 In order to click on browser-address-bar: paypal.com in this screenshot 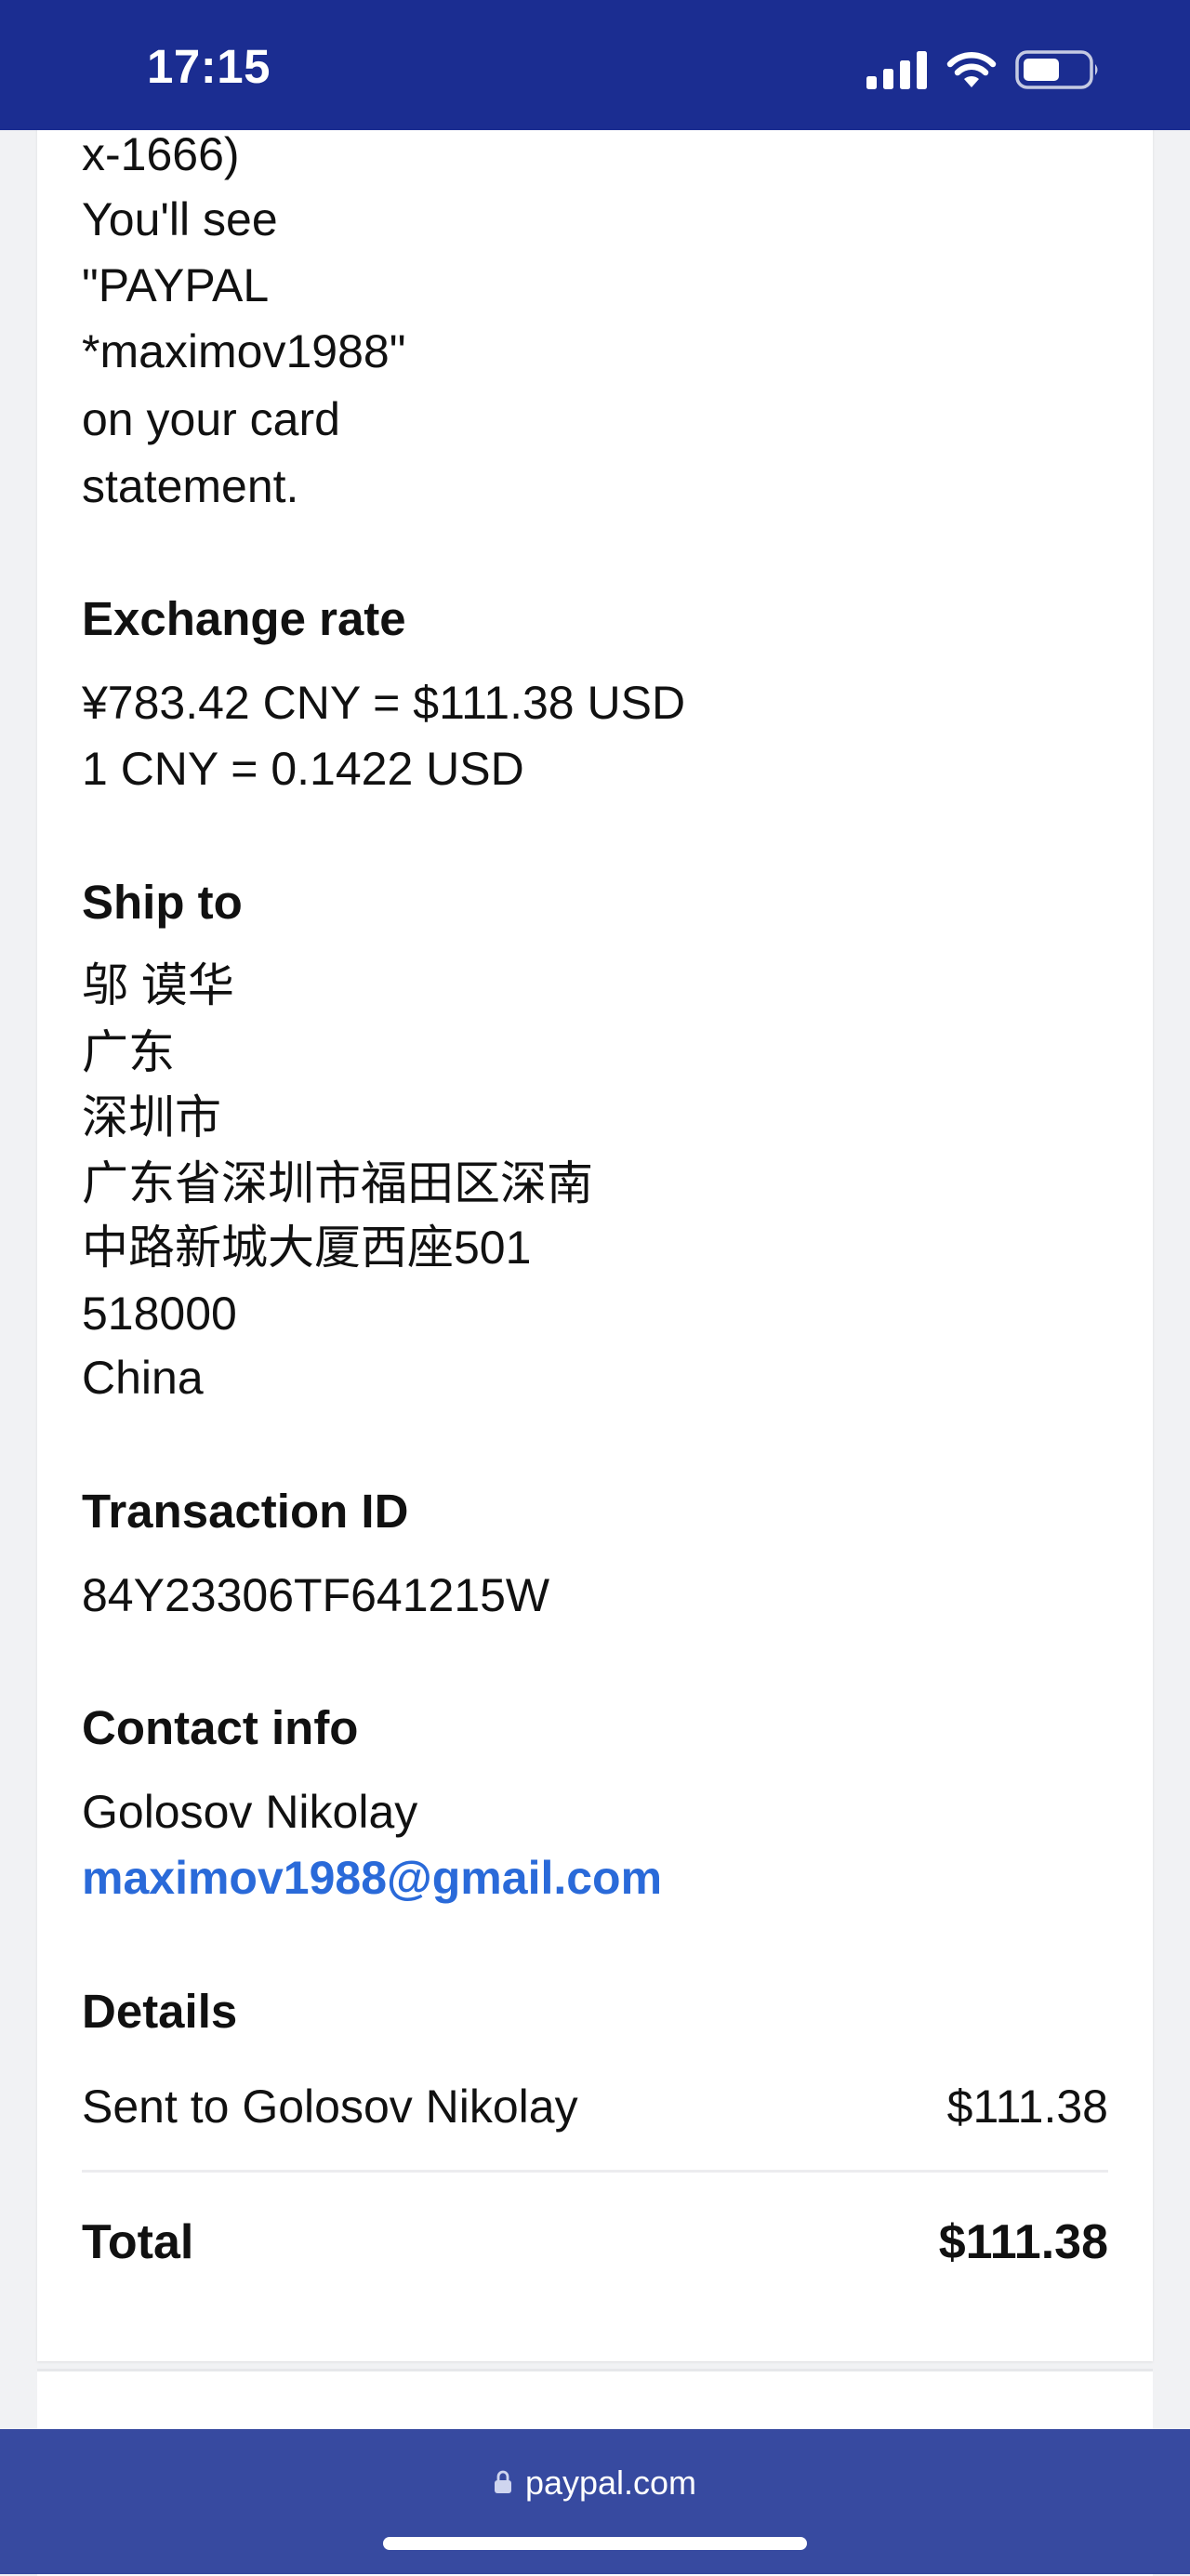, I will do `click(595, 2501)`.